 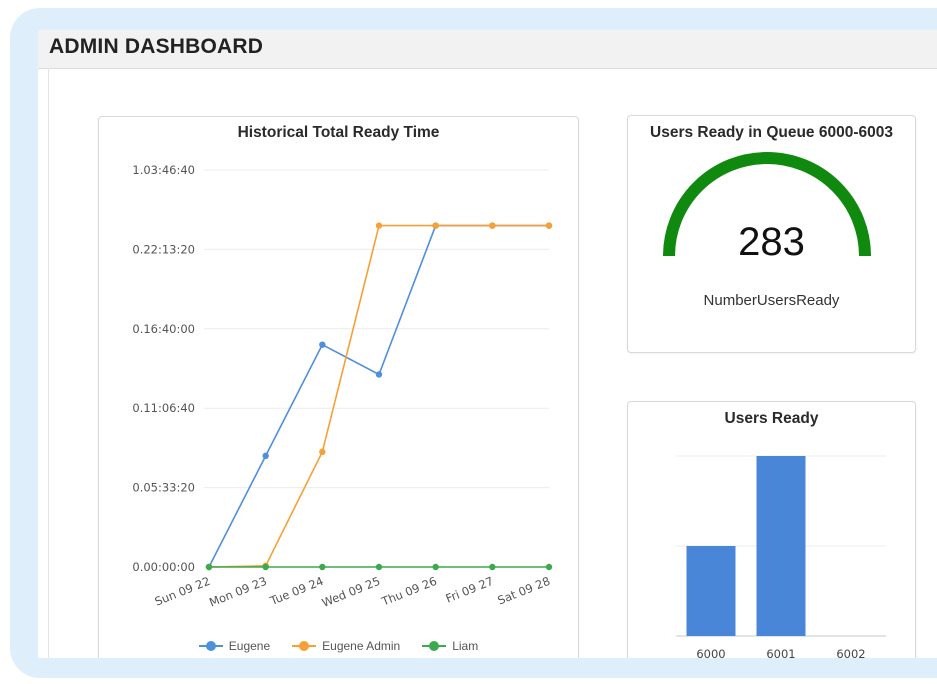 What do you see at coordinates (163, 329) in the screenshot?
I see `line-chart-y-tick-label: 0.16:40:00` at bounding box center [163, 329].